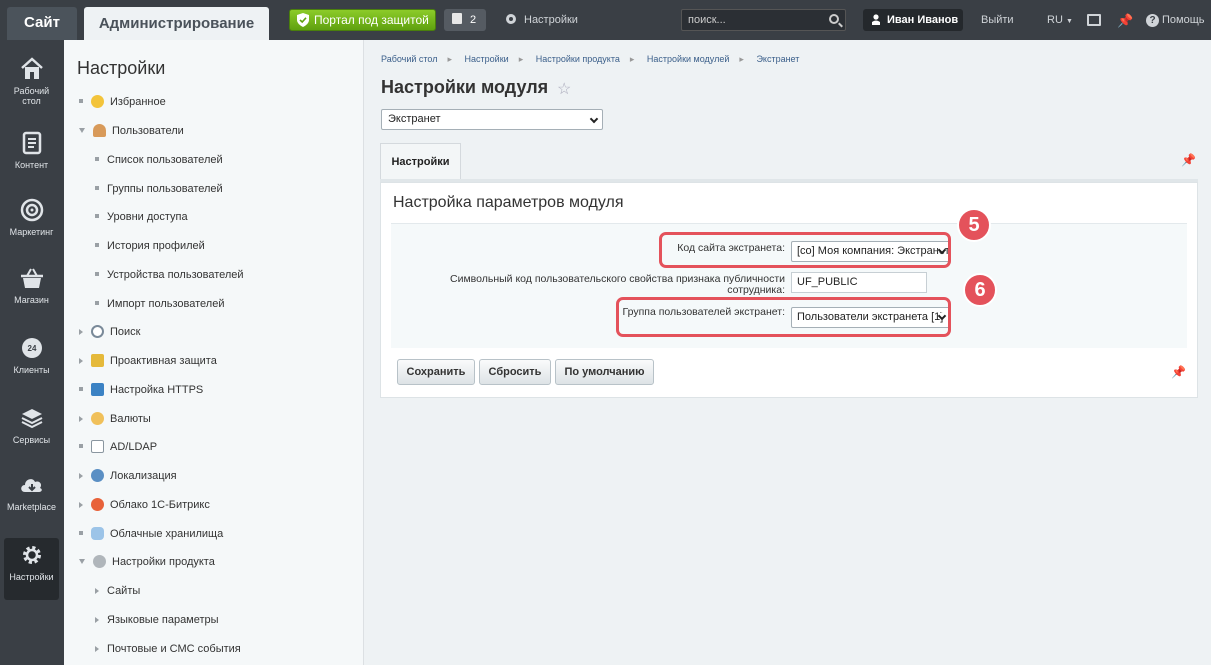 The image size is (1211, 665). I want to click on help-link: ? Помощь, so click(1175, 20).